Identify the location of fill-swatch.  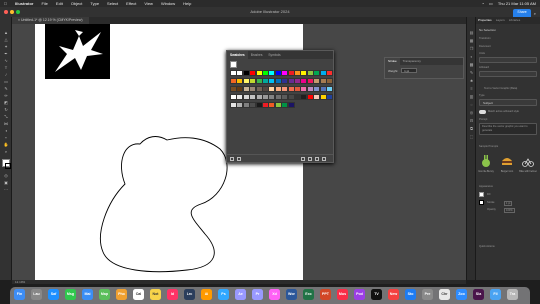
(481, 194).